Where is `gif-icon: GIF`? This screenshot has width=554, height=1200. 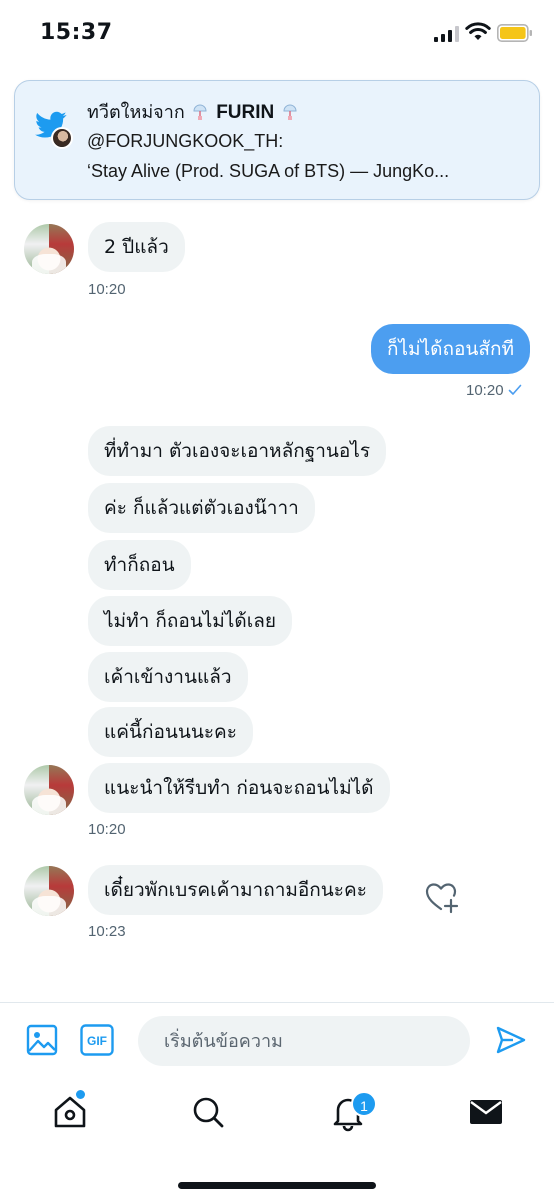
gif-icon: GIF is located at coordinates (97, 1040).